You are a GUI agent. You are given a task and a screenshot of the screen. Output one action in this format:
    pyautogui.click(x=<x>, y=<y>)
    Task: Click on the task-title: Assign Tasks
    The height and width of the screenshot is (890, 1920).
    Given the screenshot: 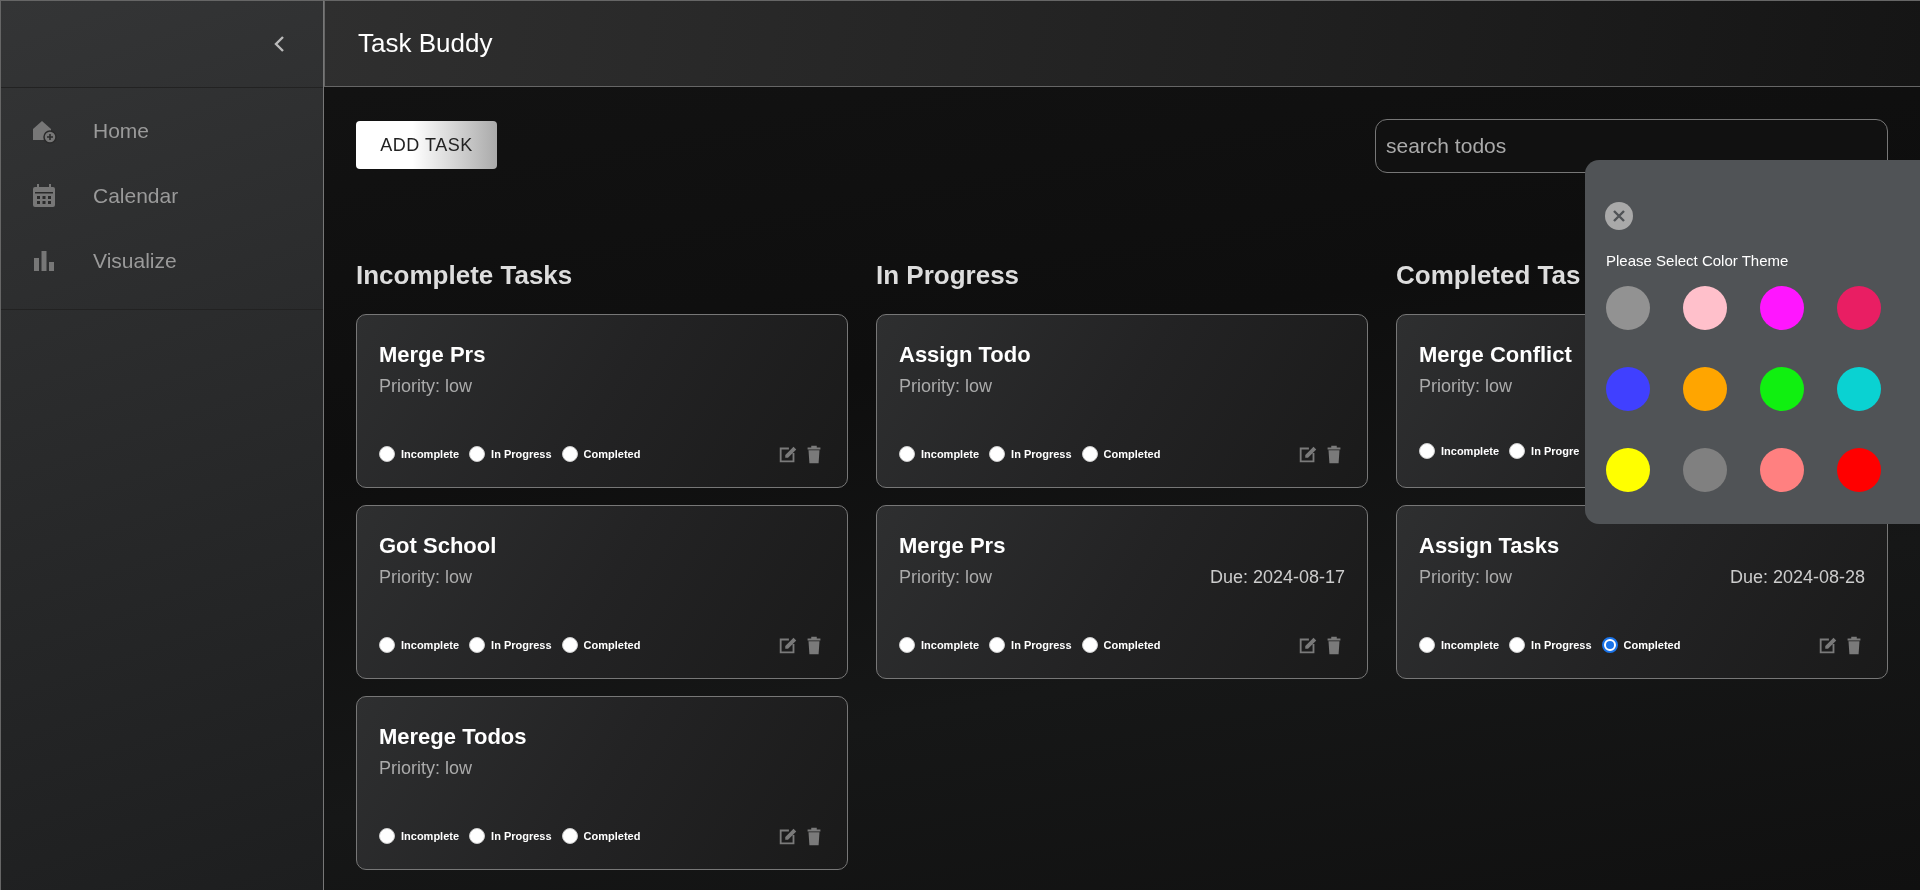 What is the action you would take?
    pyautogui.click(x=1489, y=546)
    